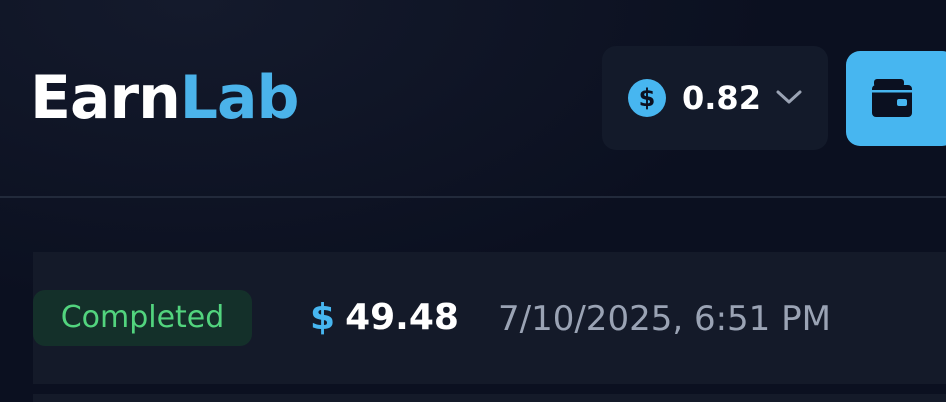 The height and width of the screenshot is (402, 946). Describe the element at coordinates (892, 98) in the screenshot. I see `wallet-icon` at that location.